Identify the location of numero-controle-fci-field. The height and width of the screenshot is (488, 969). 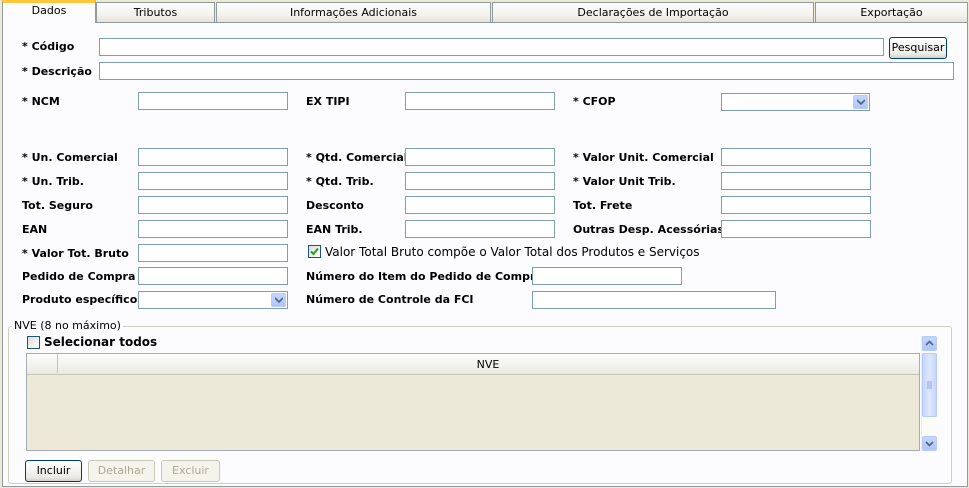
(654, 300).